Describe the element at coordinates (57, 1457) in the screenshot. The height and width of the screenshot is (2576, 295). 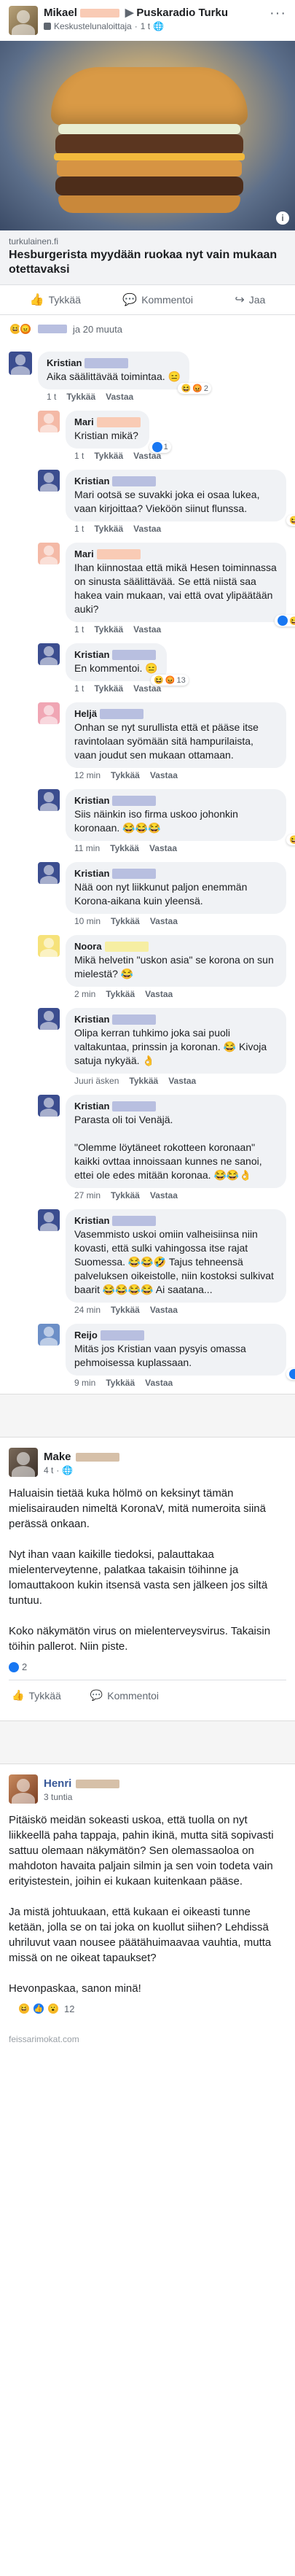
I see `author-name: Make` at that location.